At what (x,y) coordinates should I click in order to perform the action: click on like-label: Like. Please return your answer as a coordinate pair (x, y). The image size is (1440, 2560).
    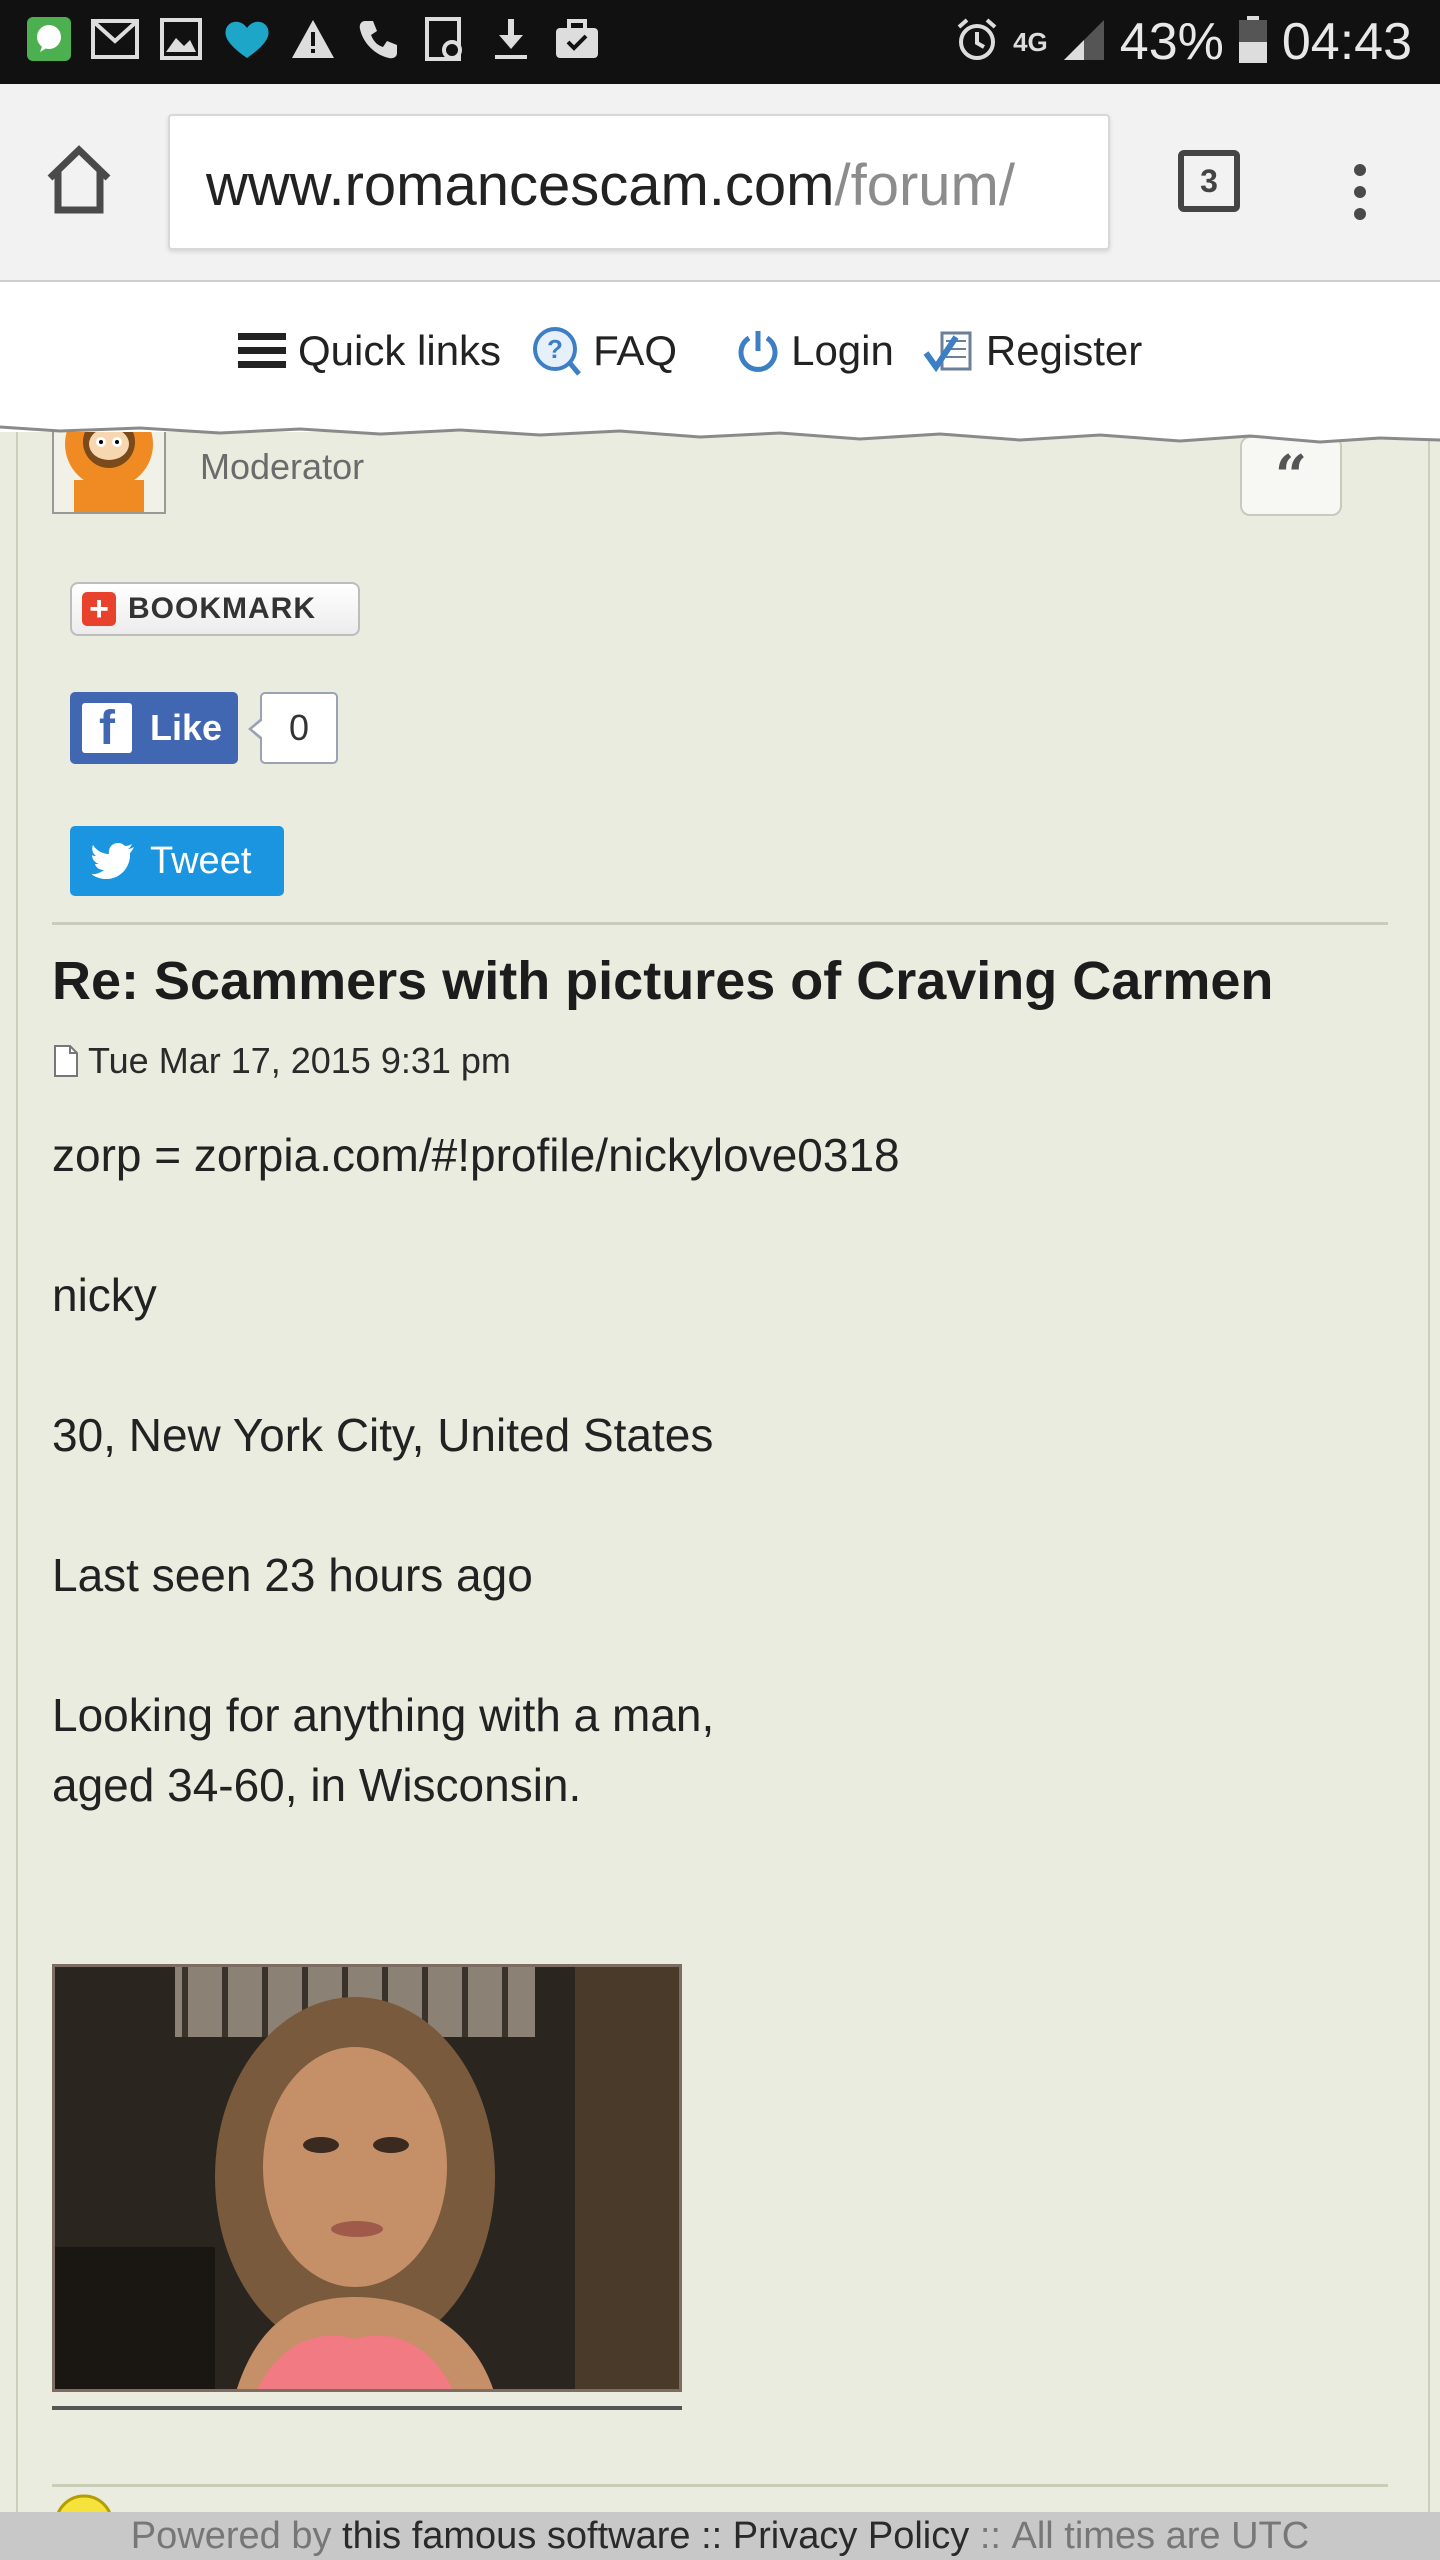
    Looking at the image, I should click on (186, 727).